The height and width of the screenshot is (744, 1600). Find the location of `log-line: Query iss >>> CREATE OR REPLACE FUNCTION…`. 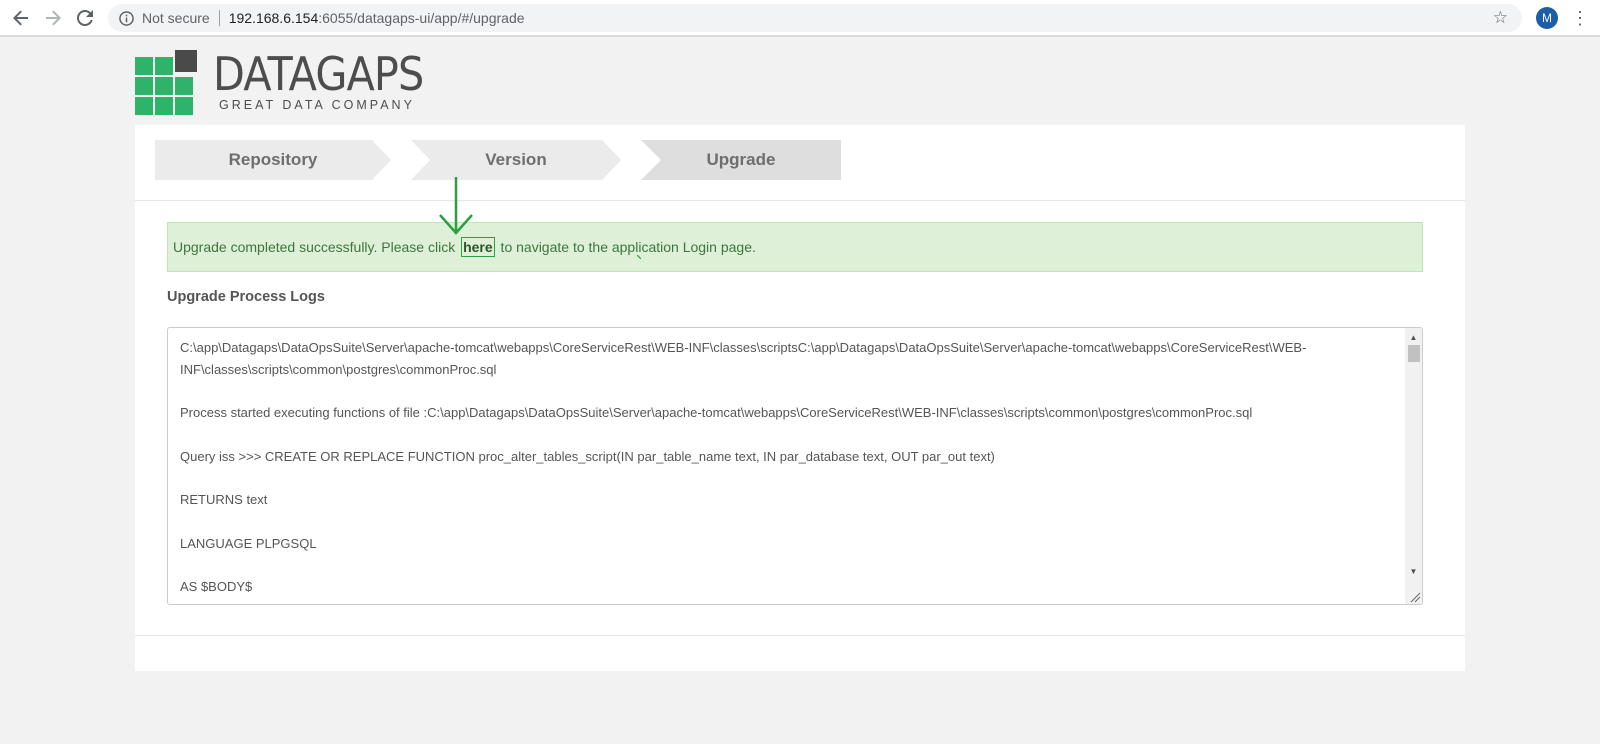

log-line: Query iss >>> CREATE OR REPLACE FUNCTION… is located at coordinates (587, 456).